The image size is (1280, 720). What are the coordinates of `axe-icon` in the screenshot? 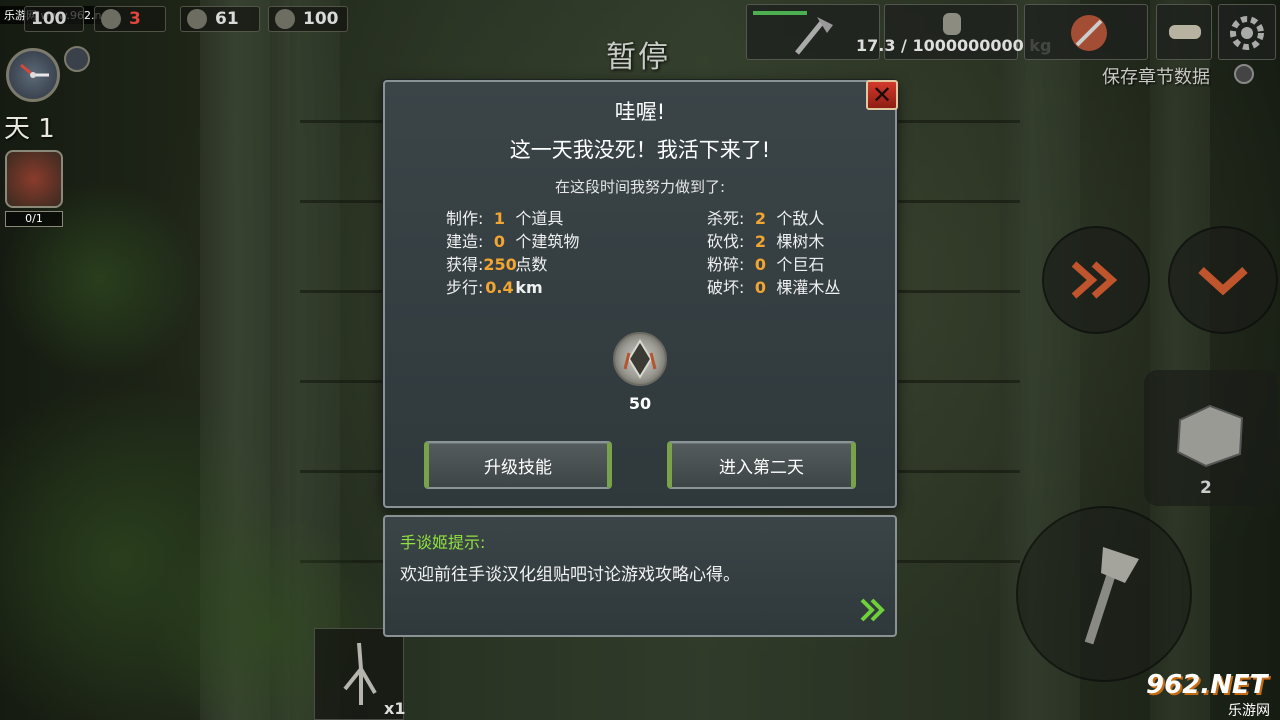 It's located at (814, 36).